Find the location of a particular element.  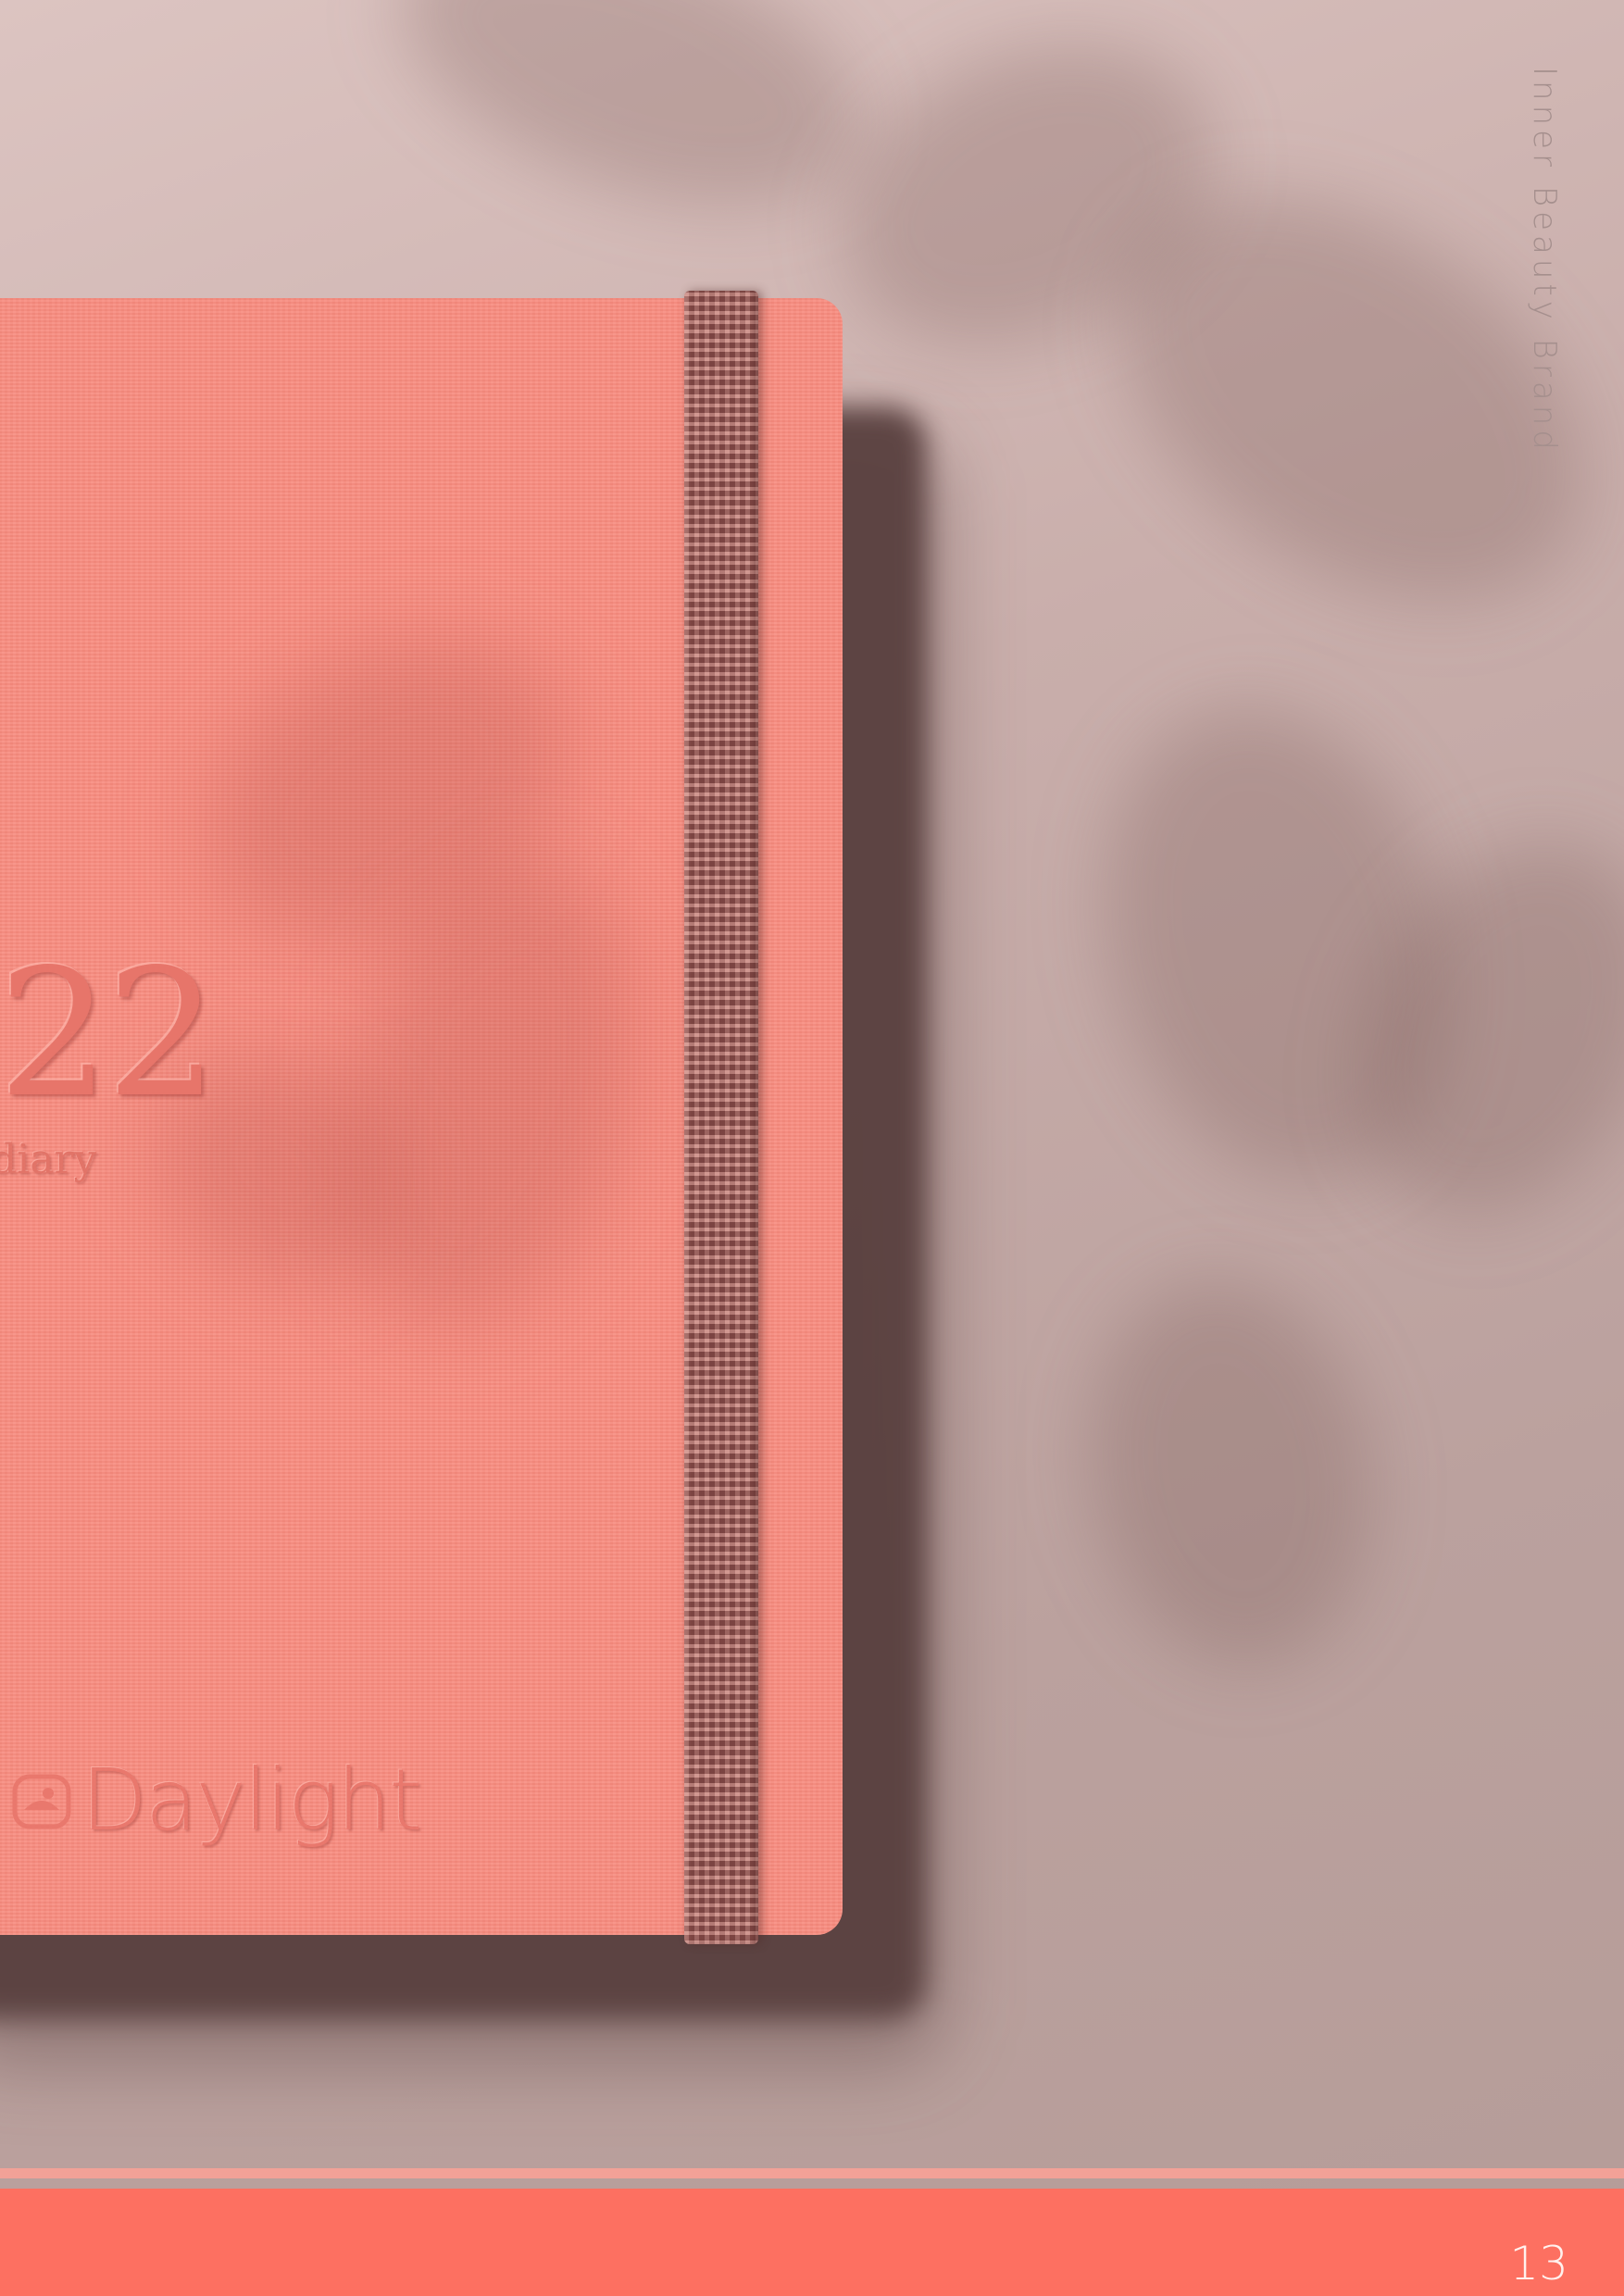

sun-bag-logo-icon is located at coordinates (41, 1801).